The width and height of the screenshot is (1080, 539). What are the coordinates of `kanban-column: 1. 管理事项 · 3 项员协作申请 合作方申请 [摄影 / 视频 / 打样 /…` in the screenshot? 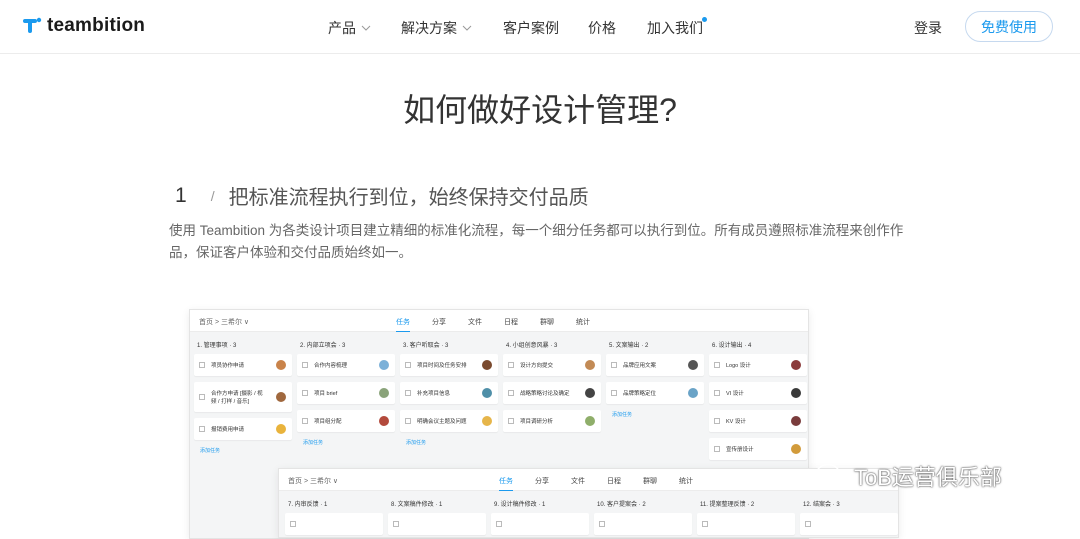 It's located at (243, 402).